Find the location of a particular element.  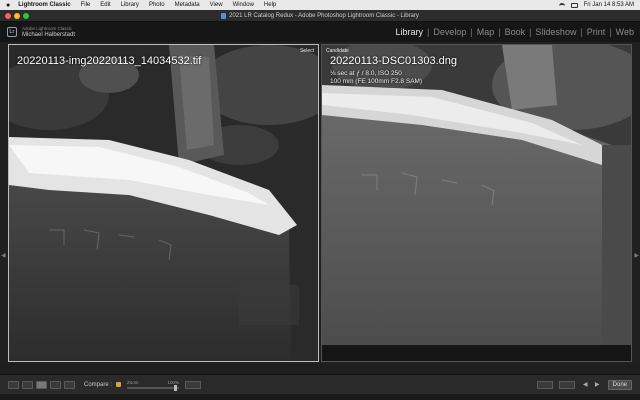

menu-clock: Fri Jan 14 8:53 AM is located at coordinates (609, 5).